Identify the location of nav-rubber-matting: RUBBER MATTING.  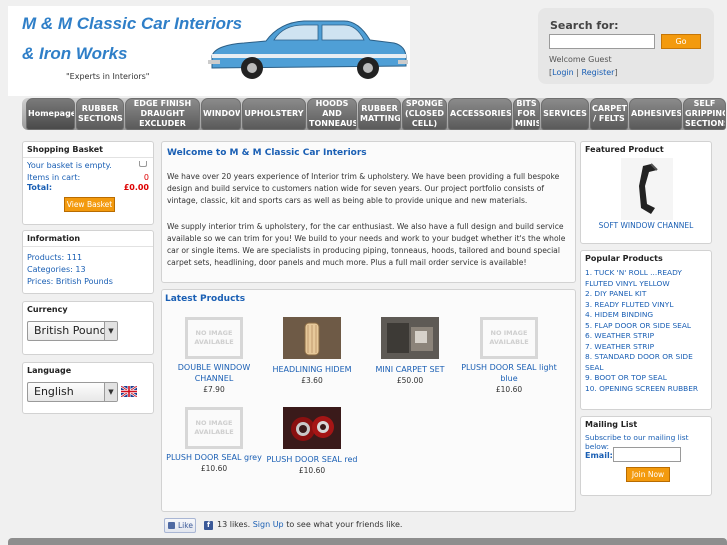
(379, 114).